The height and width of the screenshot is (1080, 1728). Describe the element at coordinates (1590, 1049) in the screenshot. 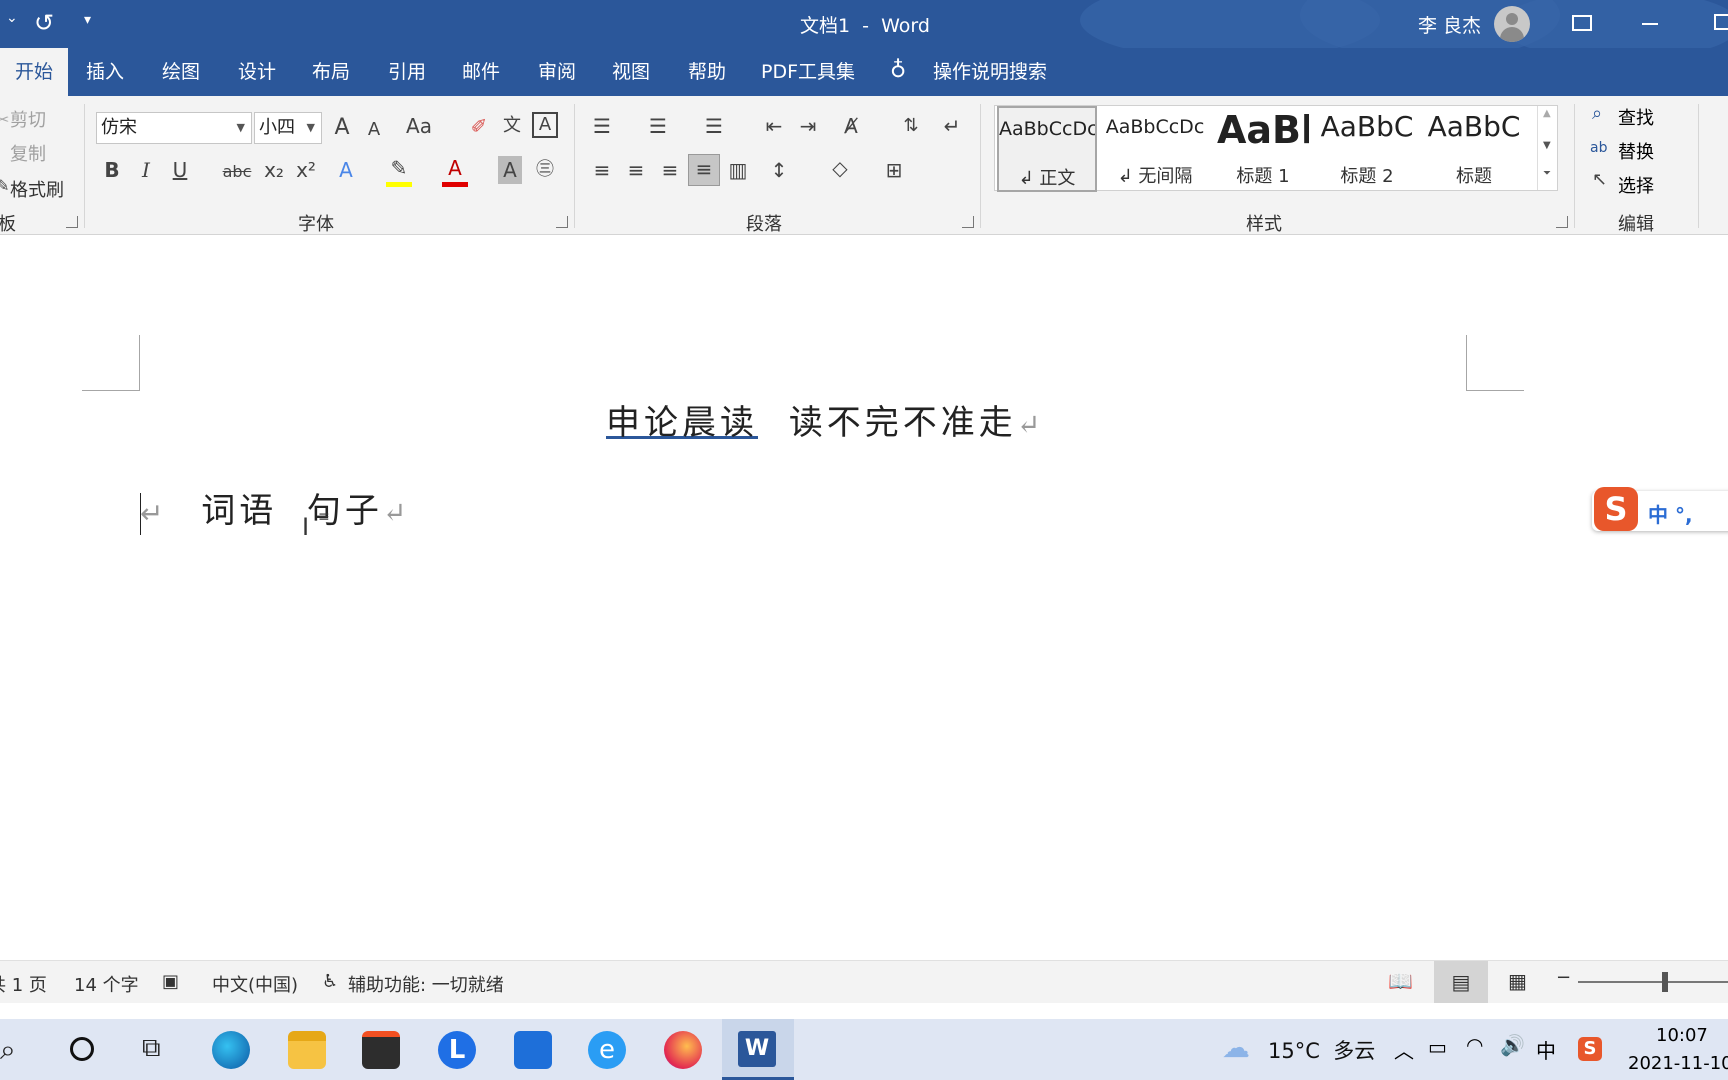

I see `sogou-tray-icon: S` at that location.